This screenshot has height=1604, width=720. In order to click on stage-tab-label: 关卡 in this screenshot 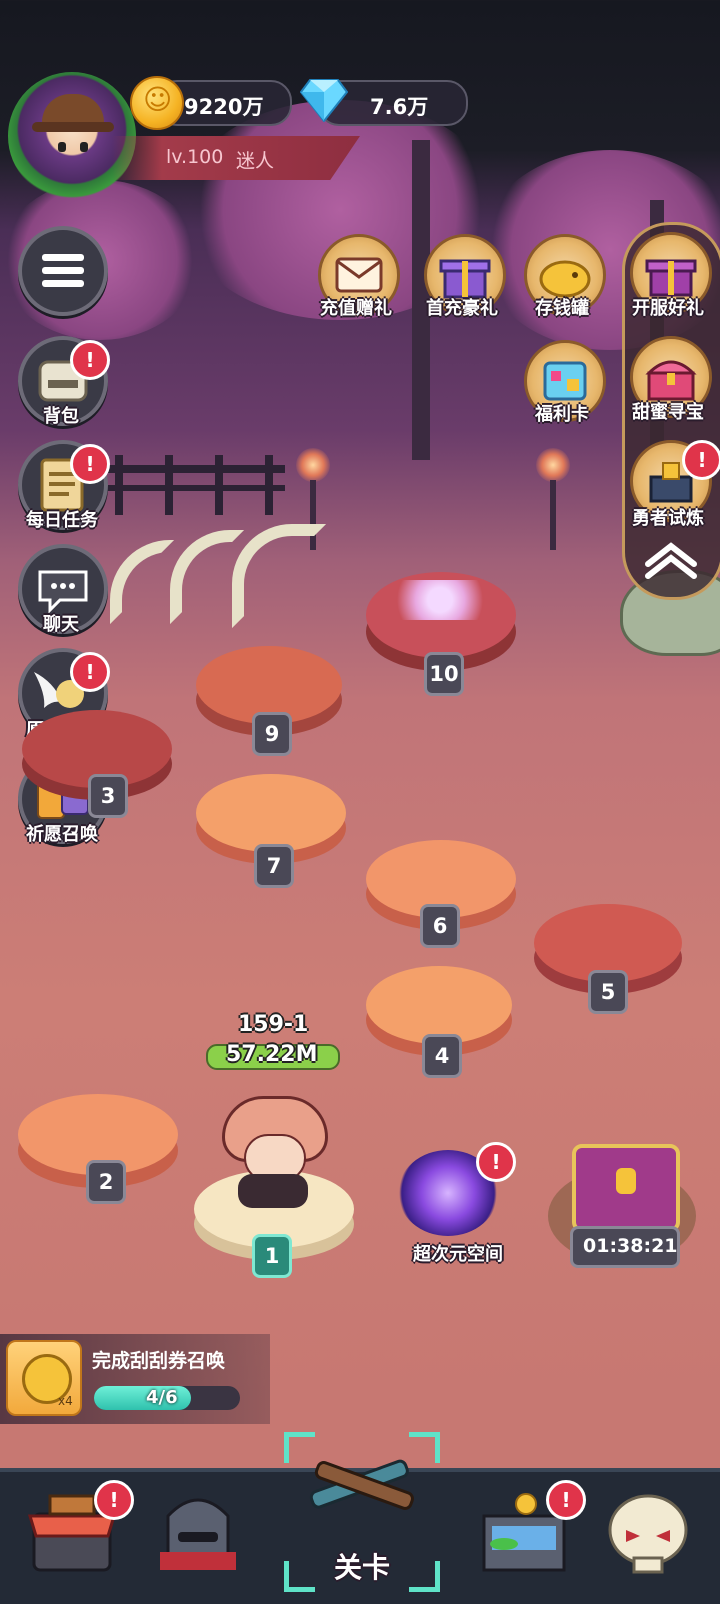, I will do `click(361, 1567)`.